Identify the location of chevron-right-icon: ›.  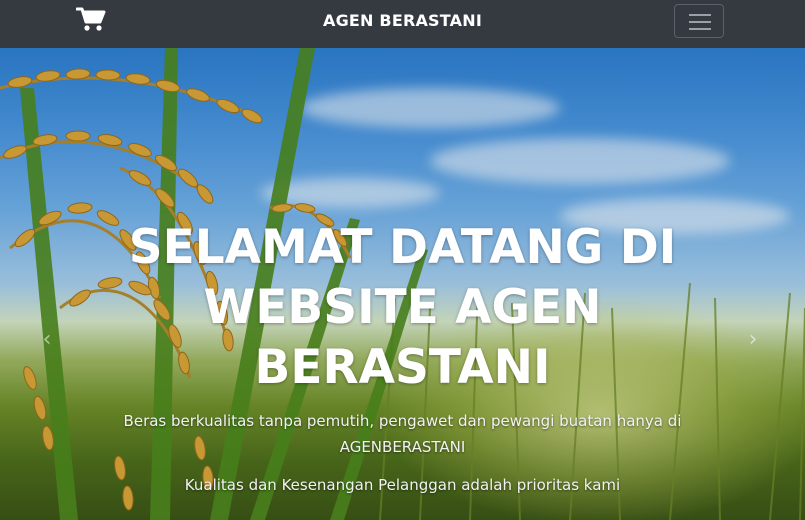
(753, 339).